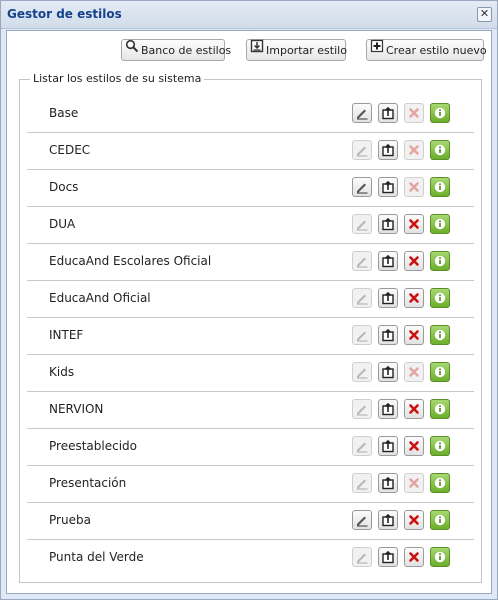 The width and height of the screenshot is (498, 600). What do you see at coordinates (176, 50) in the screenshot?
I see `style-bank-button: Banco de estilos` at bounding box center [176, 50].